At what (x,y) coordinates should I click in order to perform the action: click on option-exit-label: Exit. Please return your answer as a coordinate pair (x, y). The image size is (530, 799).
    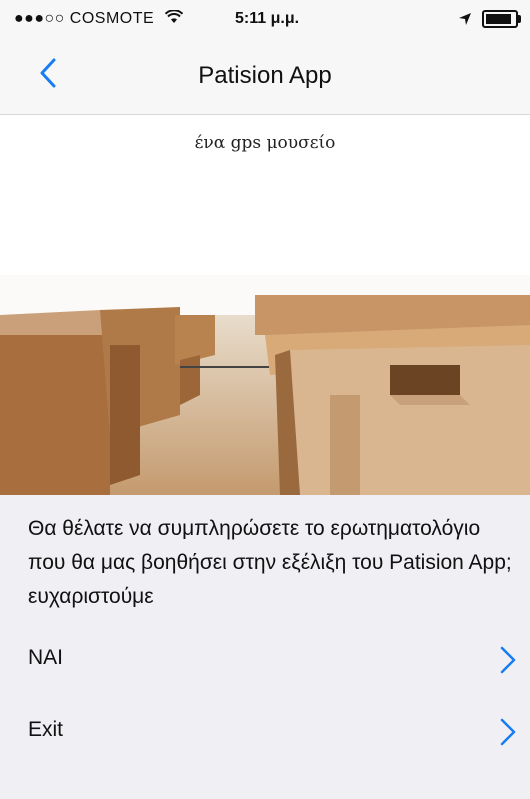
    Looking at the image, I should click on (46, 729).